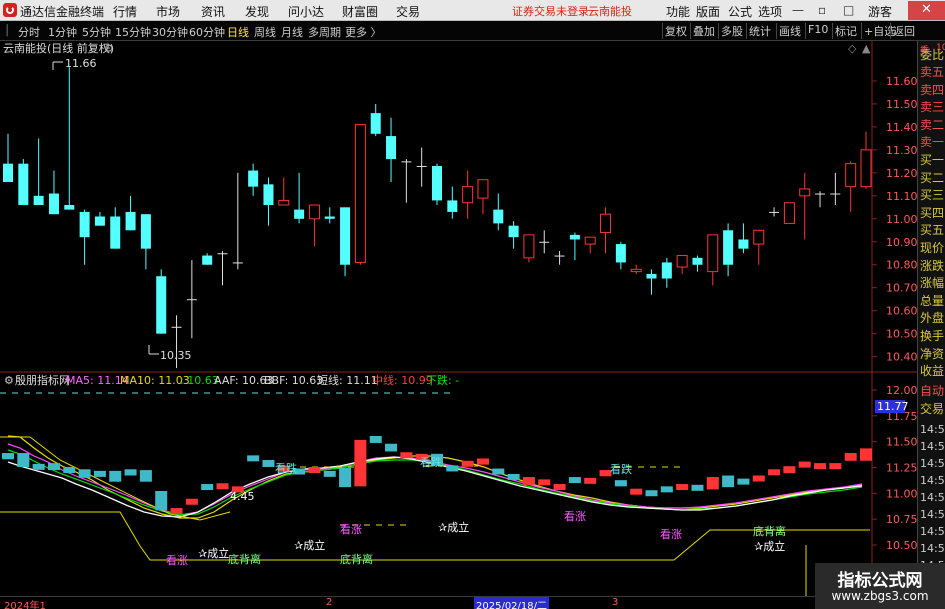 Image resolution: width=945 pixels, height=609 pixels. Describe the element at coordinates (932, 230) in the screenshot. I see `sidebar-item-buy5: 买五` at that location.